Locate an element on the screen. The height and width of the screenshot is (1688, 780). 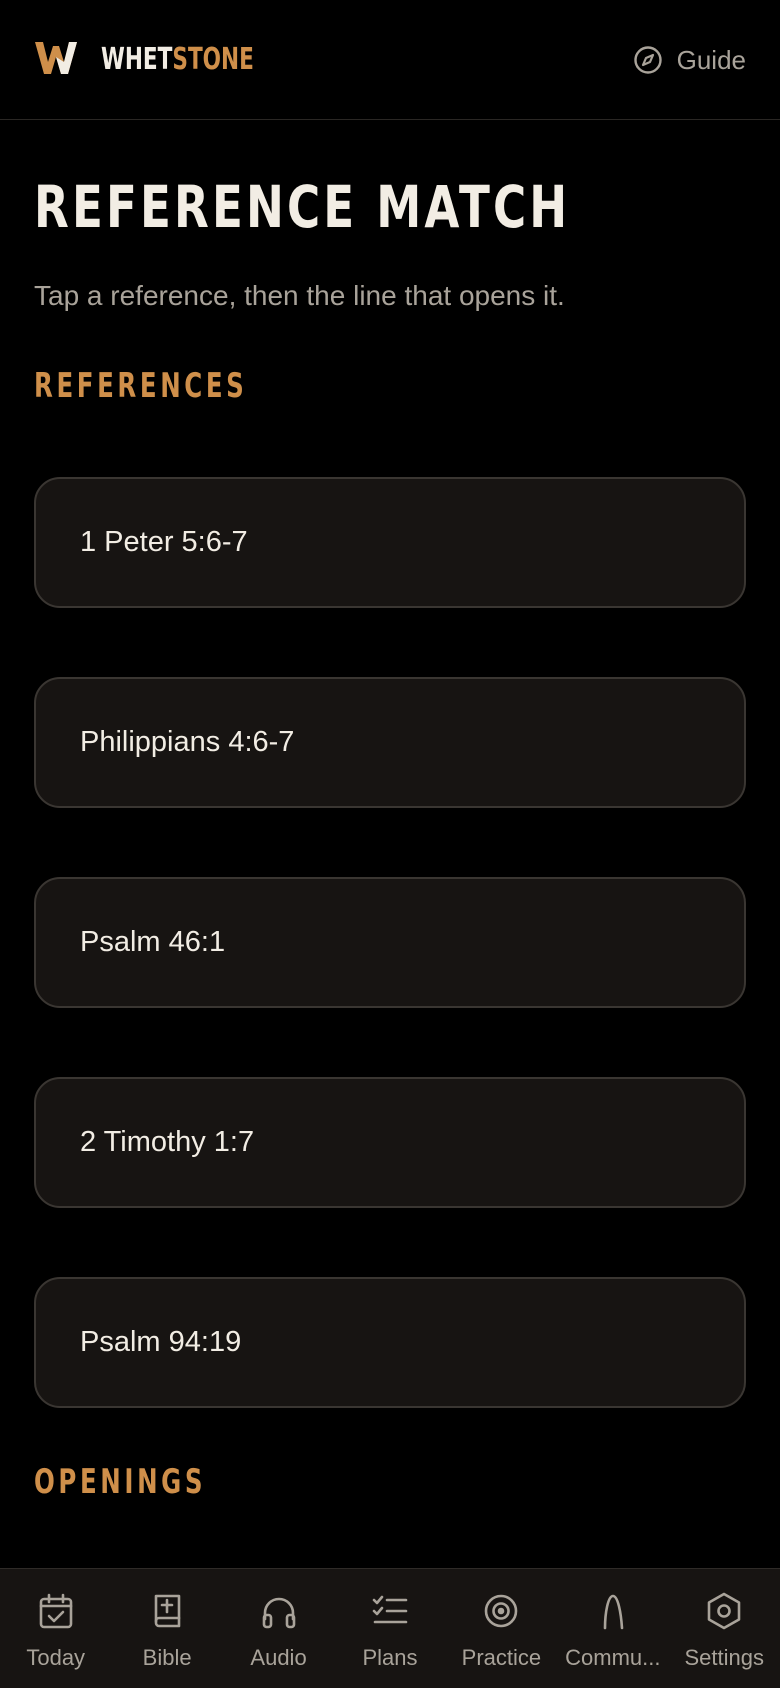
tab-practice: Practice is located at coordinates (501, 1628).